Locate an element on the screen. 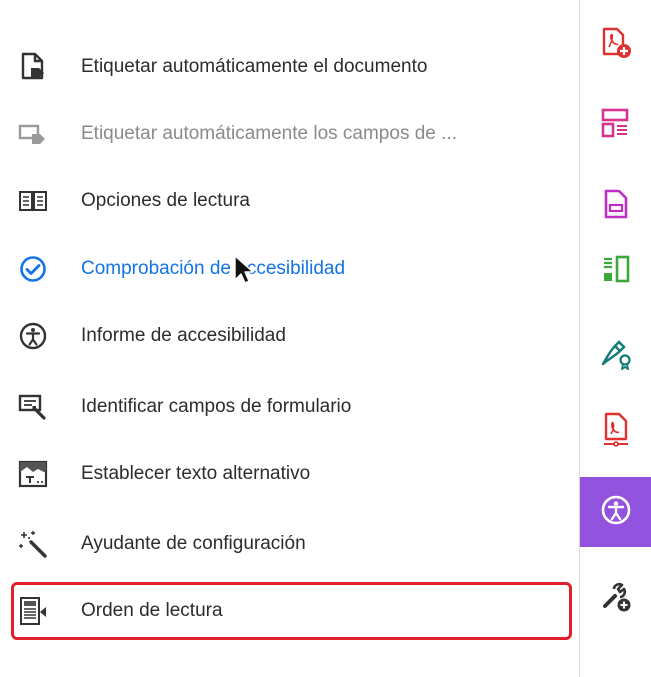  more-tools-icon is located at coordinates (616, 599).